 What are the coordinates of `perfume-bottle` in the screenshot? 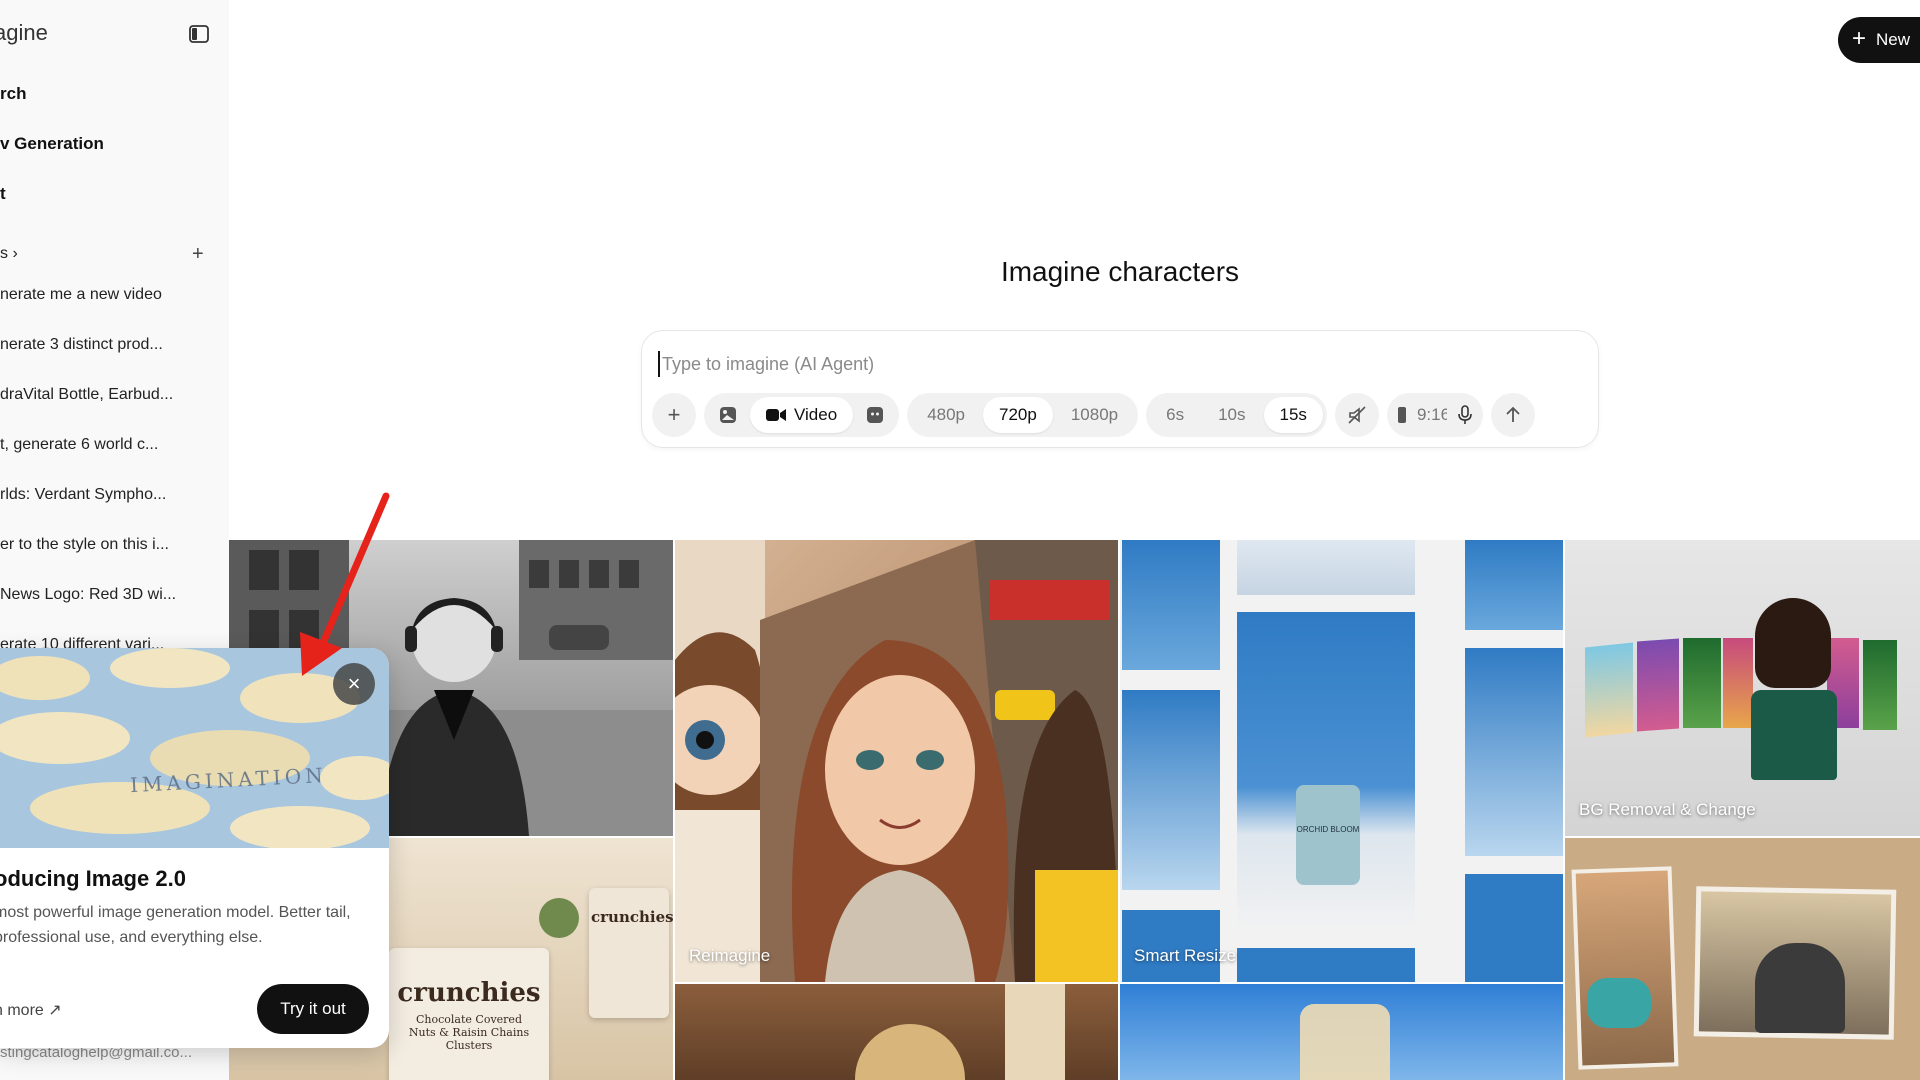 It's located at (1345, 1042).